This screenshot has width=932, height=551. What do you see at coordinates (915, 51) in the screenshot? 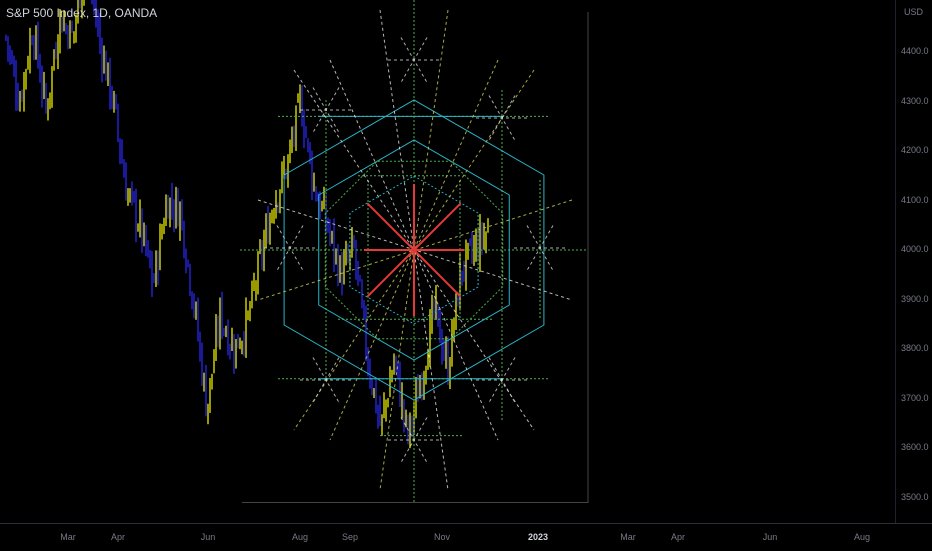
I see `price-tick: 4400.0` at bounding box center [915, 51].